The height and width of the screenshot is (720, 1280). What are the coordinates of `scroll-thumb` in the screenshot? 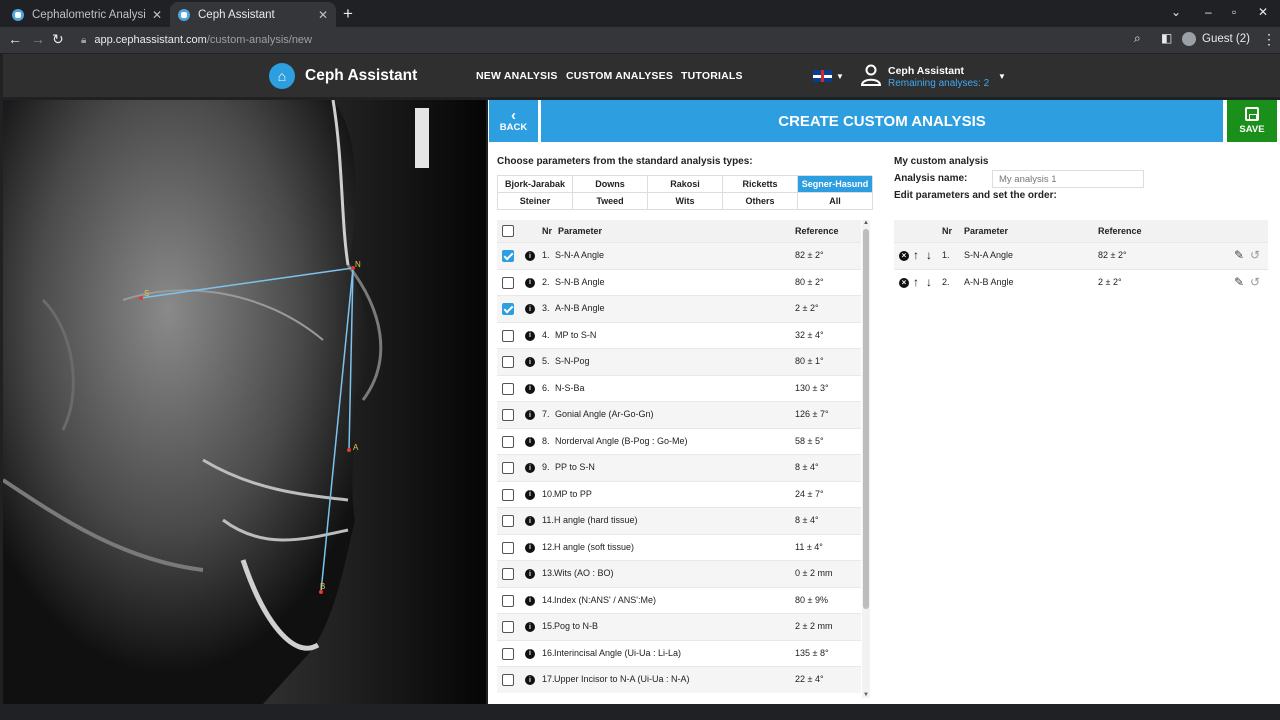 It's located at (866, 419).